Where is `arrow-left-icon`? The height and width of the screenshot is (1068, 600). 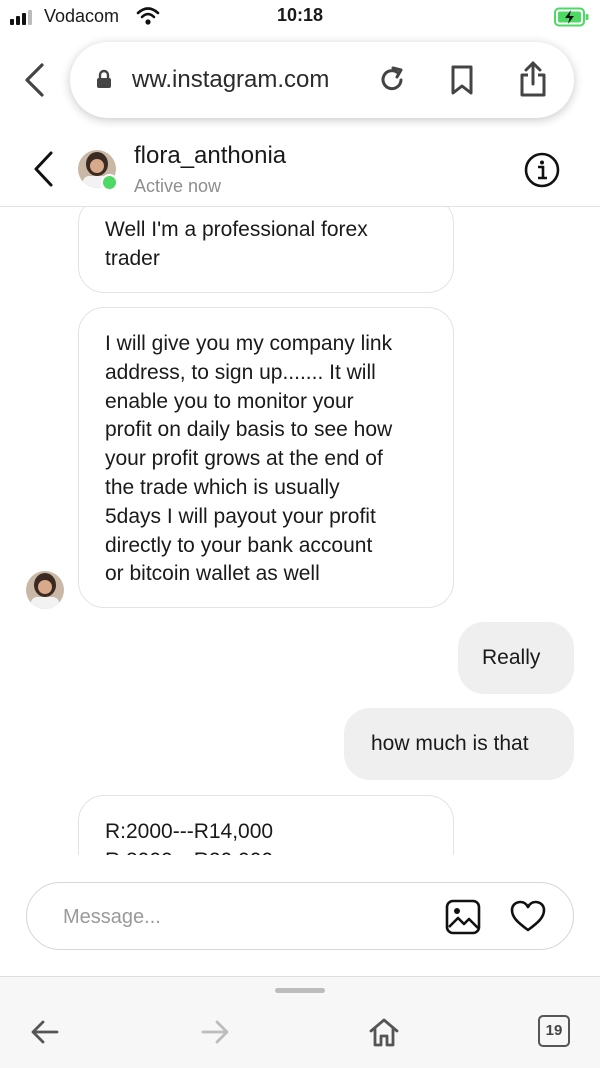
arrow-left-icon is located at coordinates (45, 1032).